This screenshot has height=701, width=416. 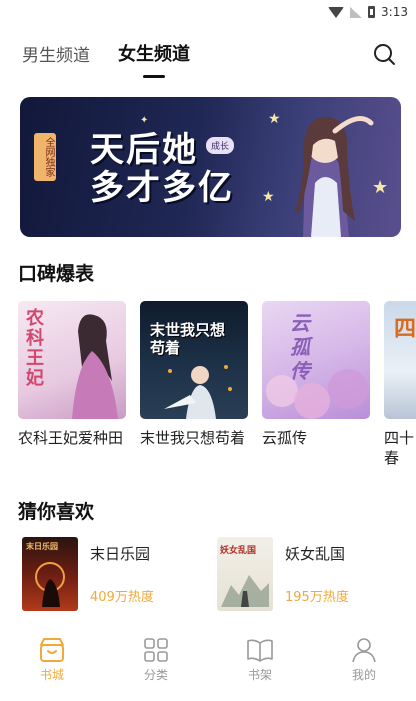 What do you see at coordinates (356, 12) in the screenshot?
I see `signal-icon` at bounding box center [356, 12].